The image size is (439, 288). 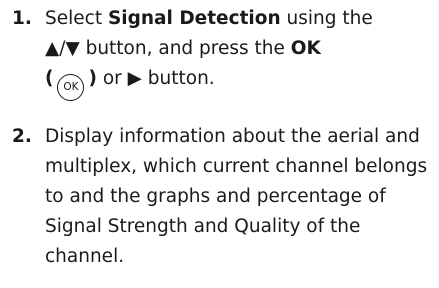 I want to click on step-number: 2., so click(x=22, y=136).